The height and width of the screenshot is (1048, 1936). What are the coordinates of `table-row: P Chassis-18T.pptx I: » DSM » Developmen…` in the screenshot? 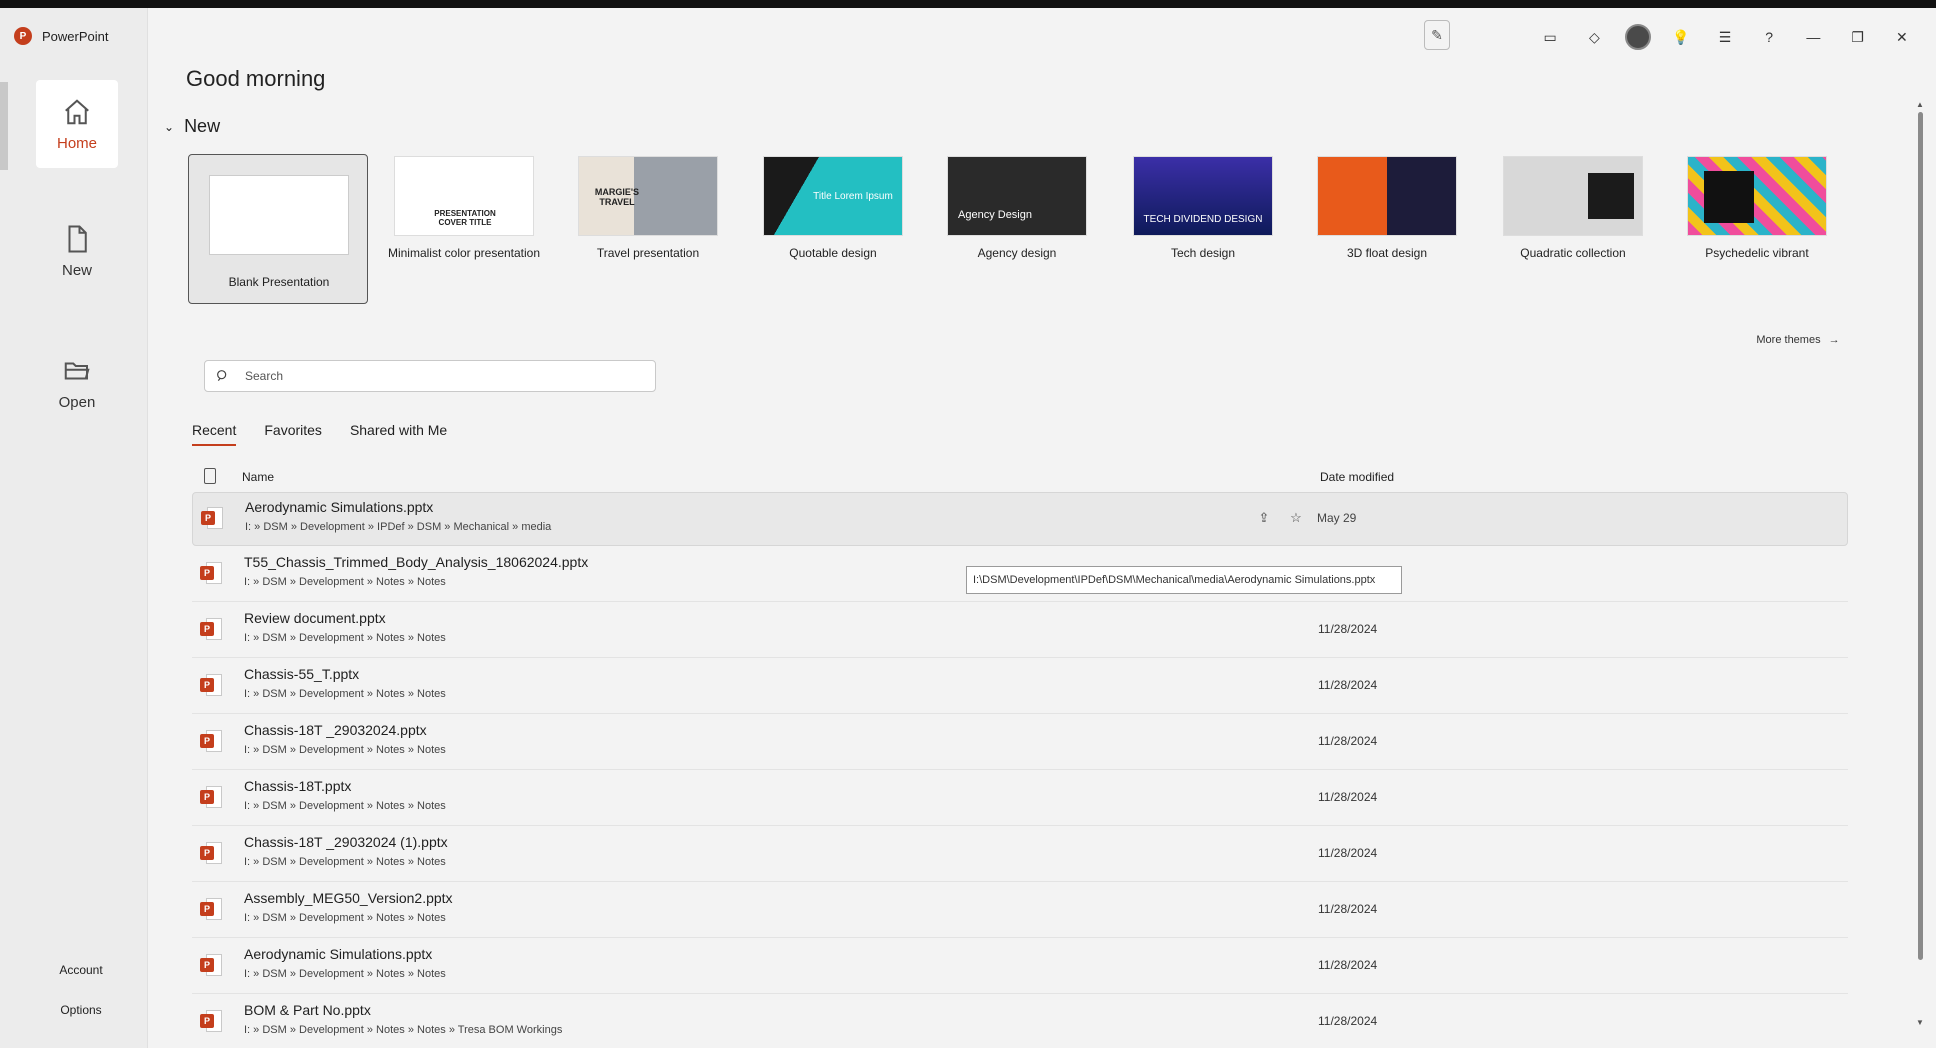 It's located at (1020, 799).